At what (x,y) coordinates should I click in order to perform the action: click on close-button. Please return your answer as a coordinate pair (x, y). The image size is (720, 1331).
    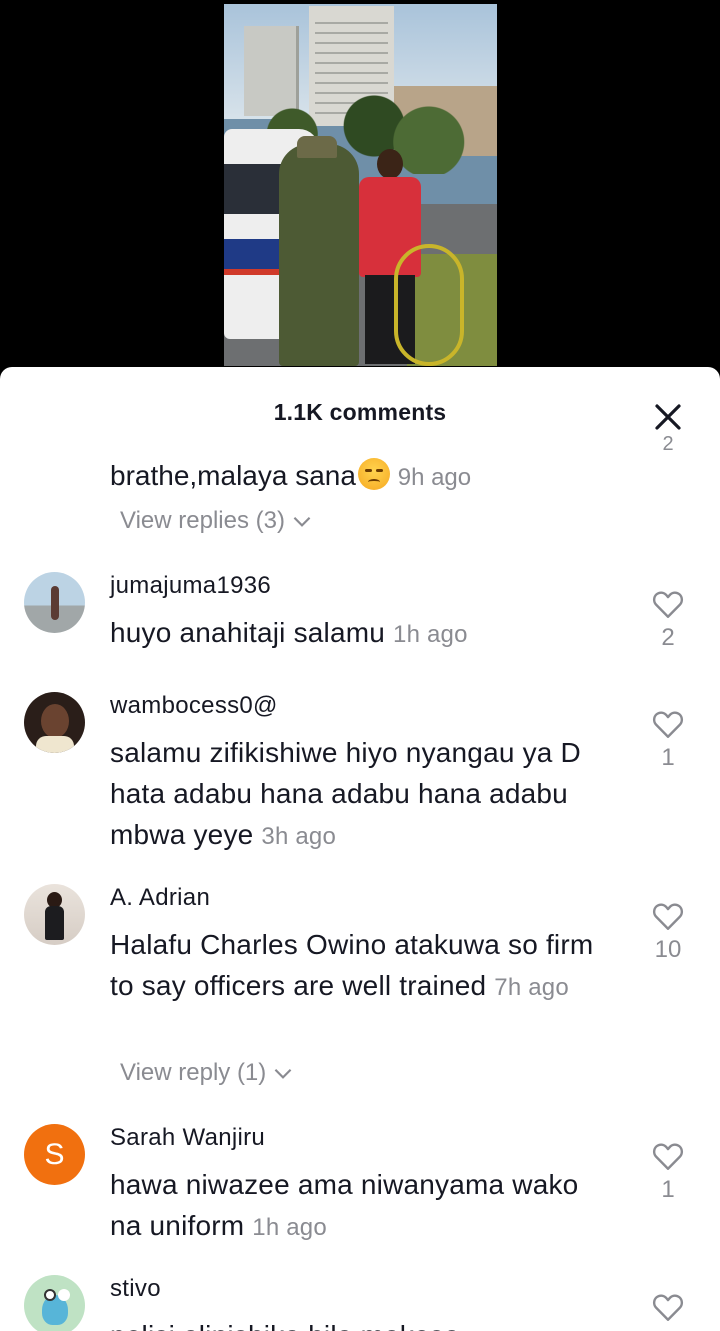
    Looking at the image, I should click on (668, 417).